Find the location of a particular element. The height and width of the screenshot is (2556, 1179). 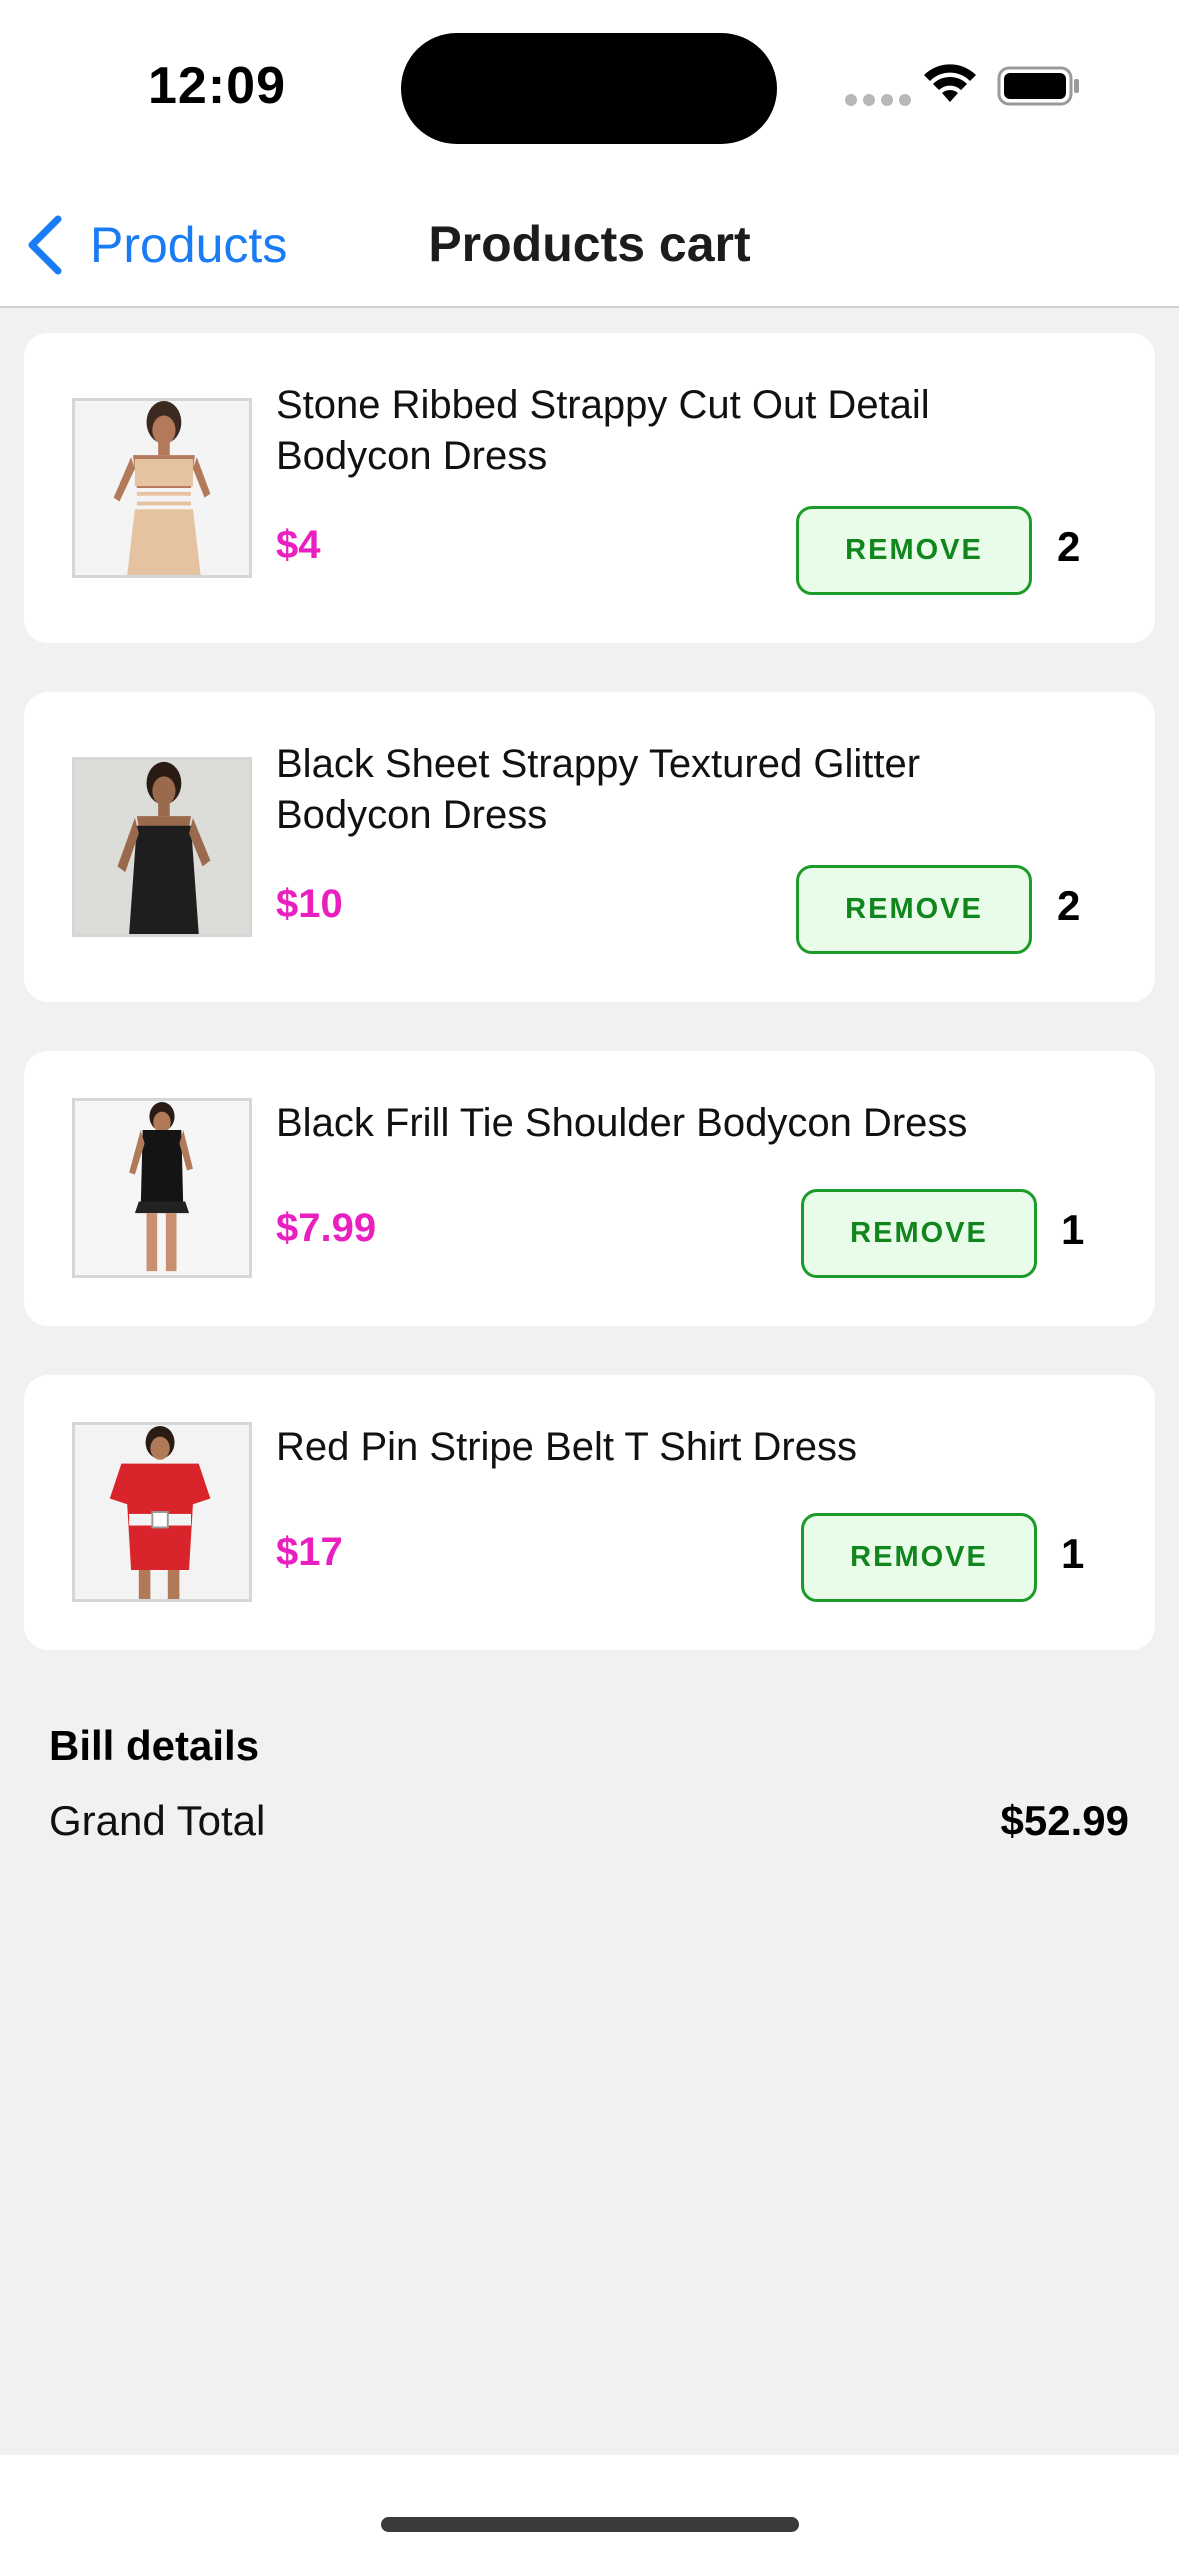

signal-dots-icon is located at coordinates (878, 100).